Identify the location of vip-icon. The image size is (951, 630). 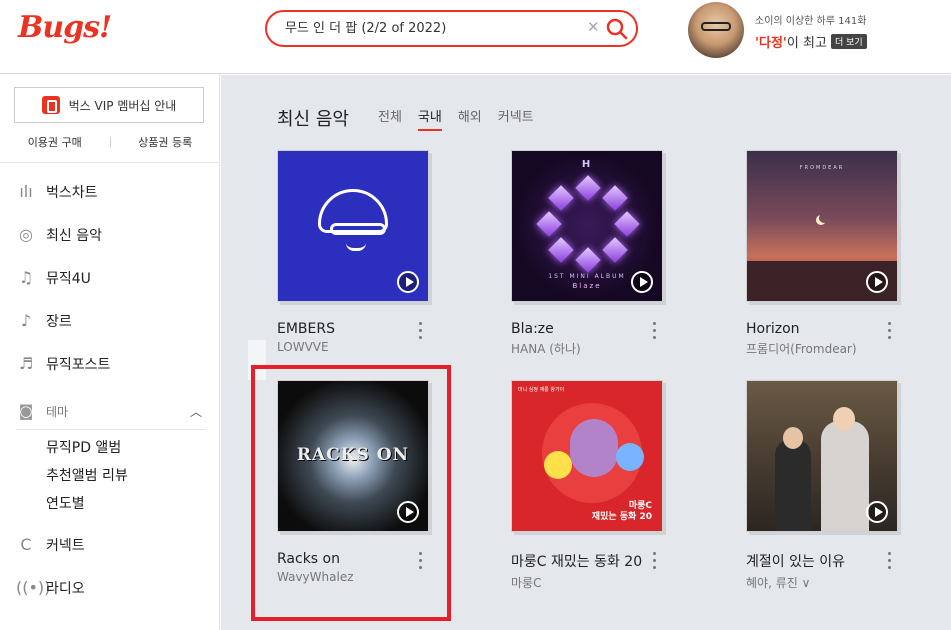
(50, 105).